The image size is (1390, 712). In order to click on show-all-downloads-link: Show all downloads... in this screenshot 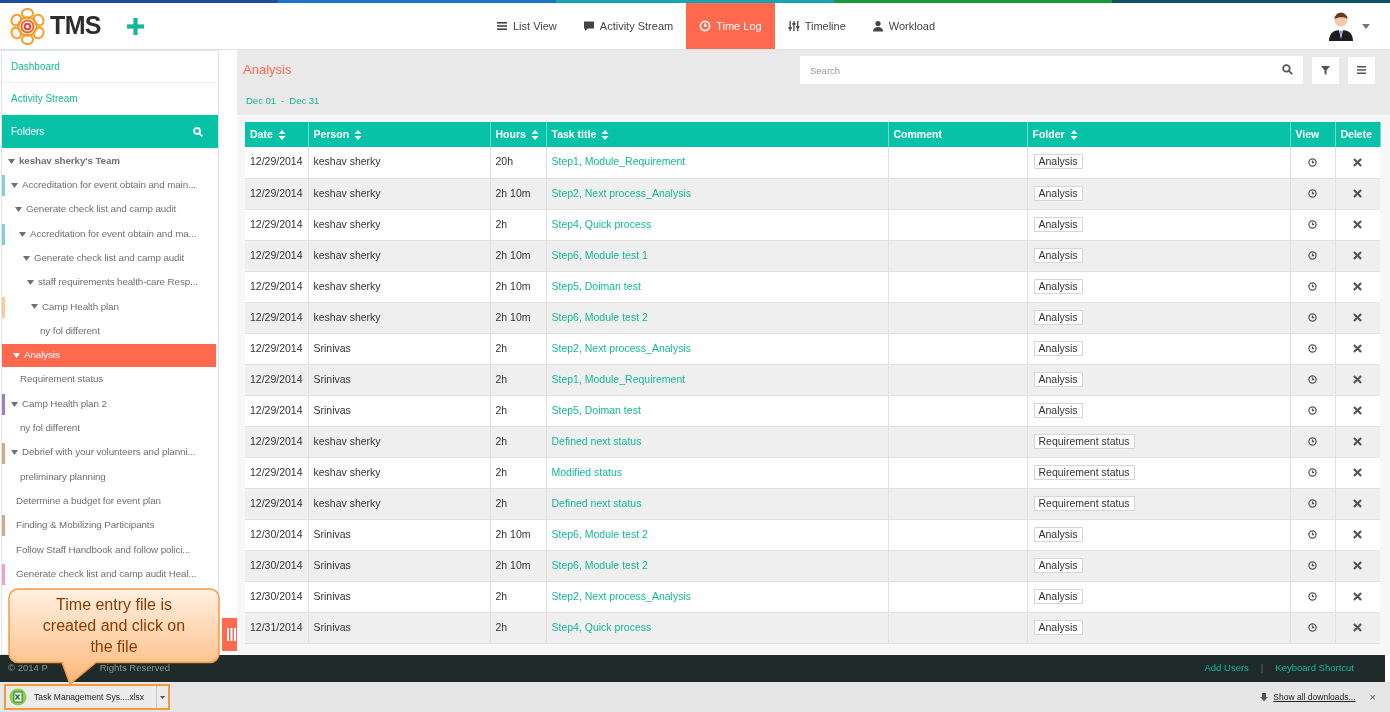, I will do `click(1314, 697)`.